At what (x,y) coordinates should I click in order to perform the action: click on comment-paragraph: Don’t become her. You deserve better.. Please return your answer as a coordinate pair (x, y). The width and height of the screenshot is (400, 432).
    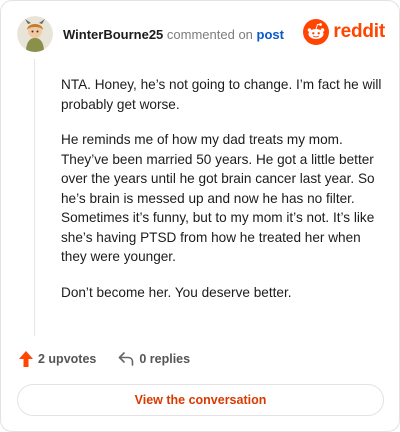
    Looking at the image, I should click on (176, 292).